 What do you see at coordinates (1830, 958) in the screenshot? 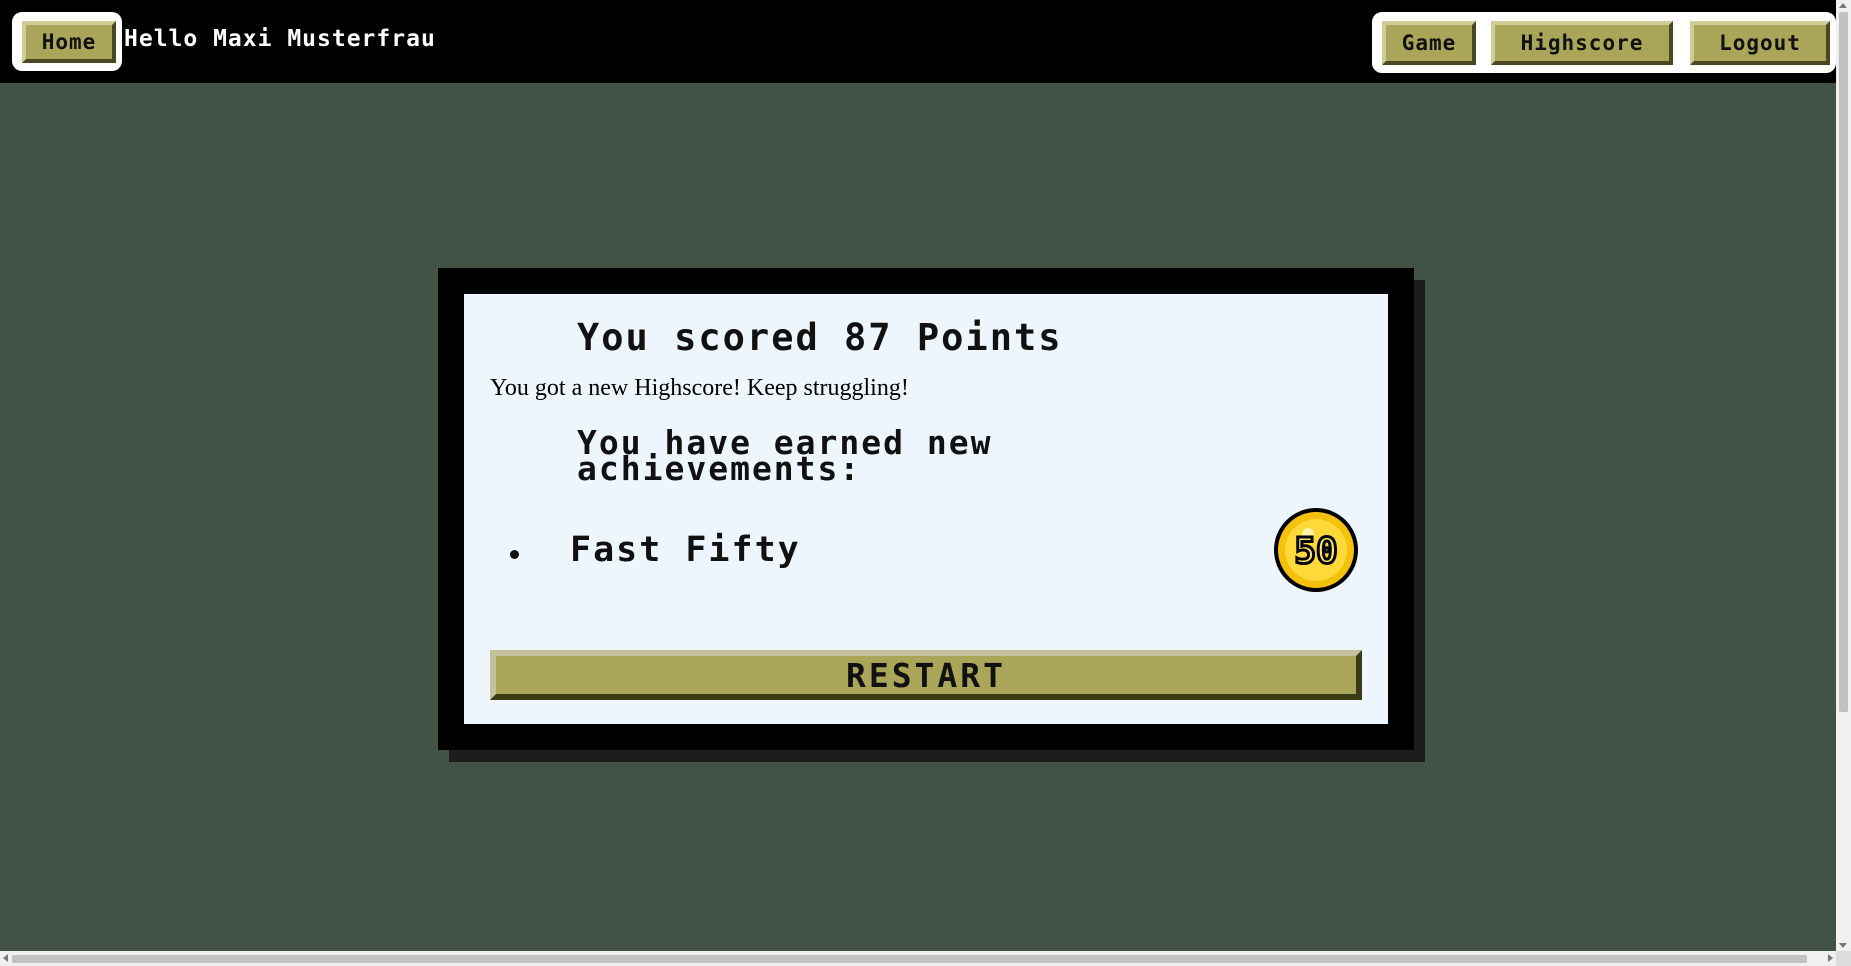
I see `scroll-right-icon` at bounding box center [1830, 958].